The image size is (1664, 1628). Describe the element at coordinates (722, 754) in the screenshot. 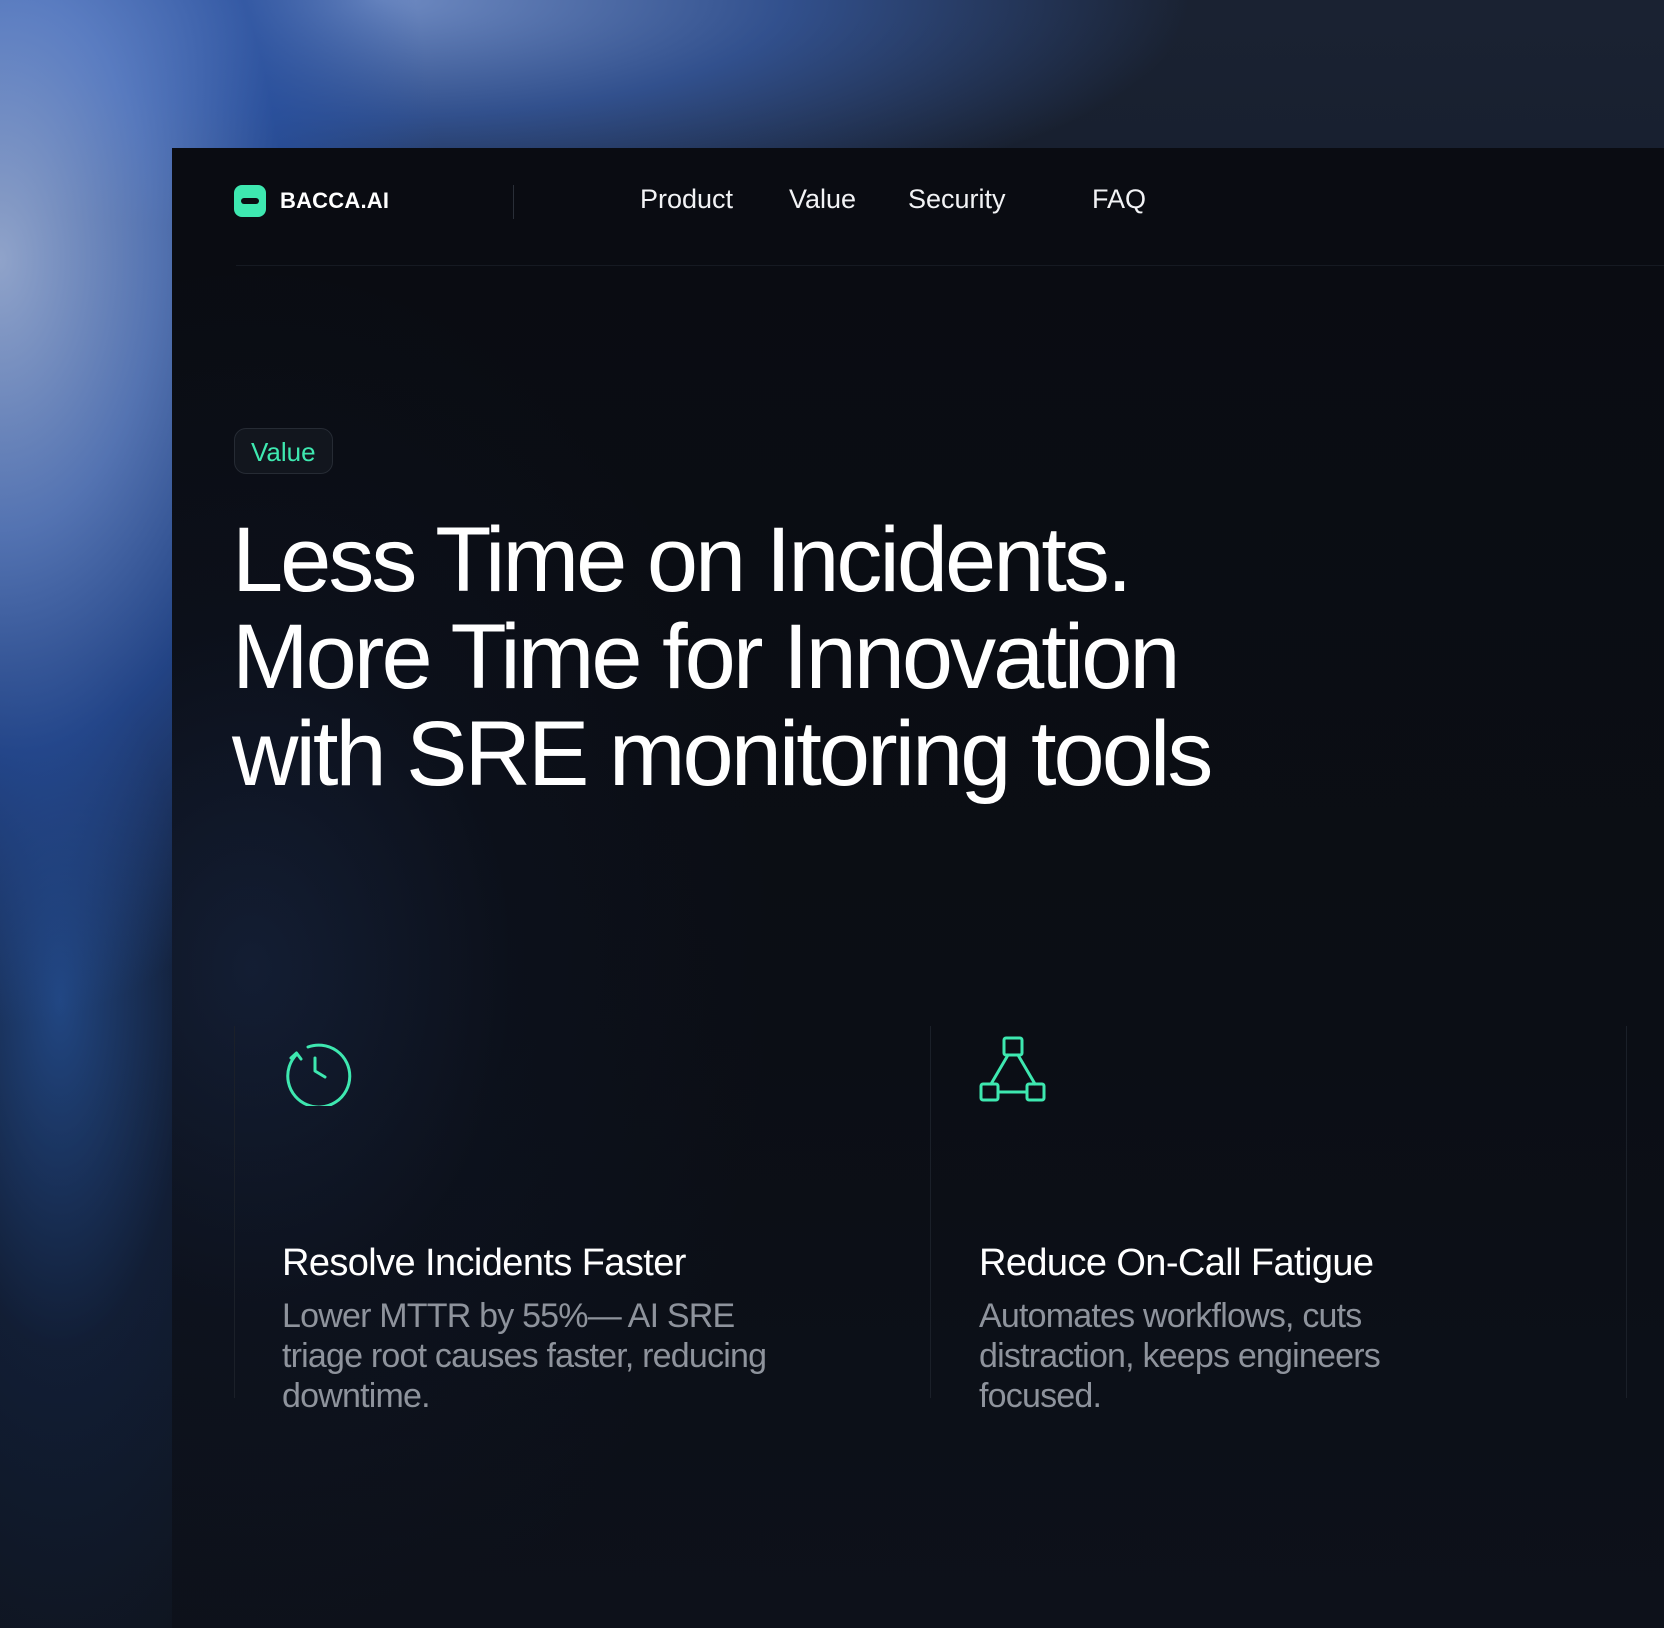

I see `headline-line-3: with SRE monitoring tools` at that location.